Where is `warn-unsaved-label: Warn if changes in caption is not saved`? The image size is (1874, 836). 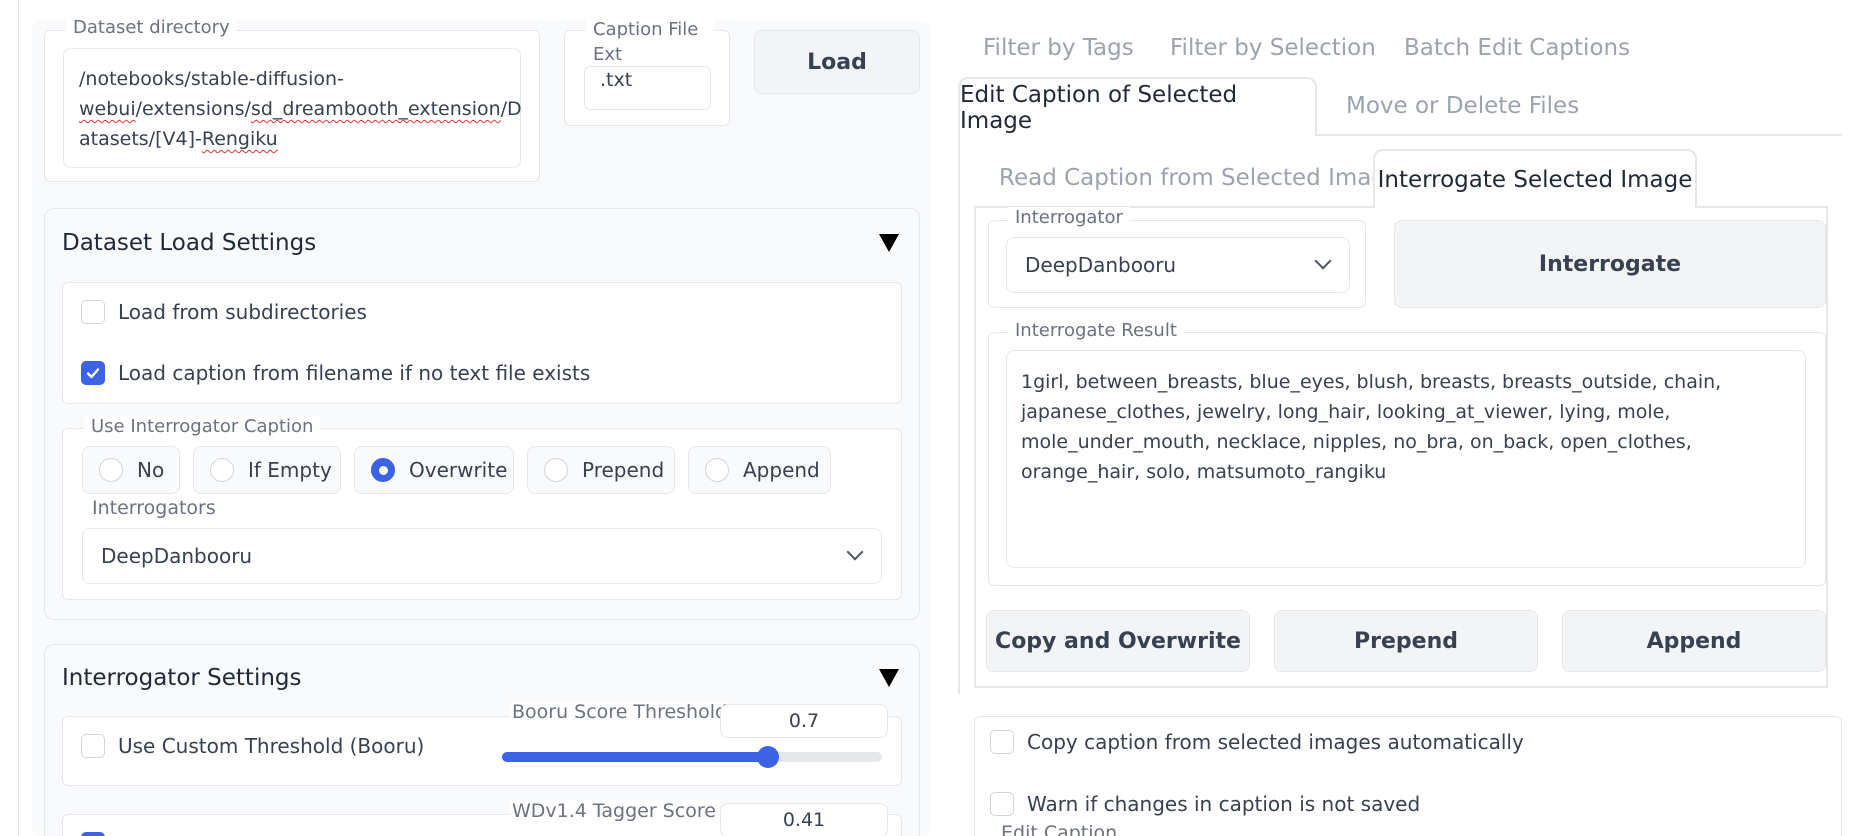
warn-unsaved-label: Warn if changes in caption is not saved is located at coordinates (1224, 804).